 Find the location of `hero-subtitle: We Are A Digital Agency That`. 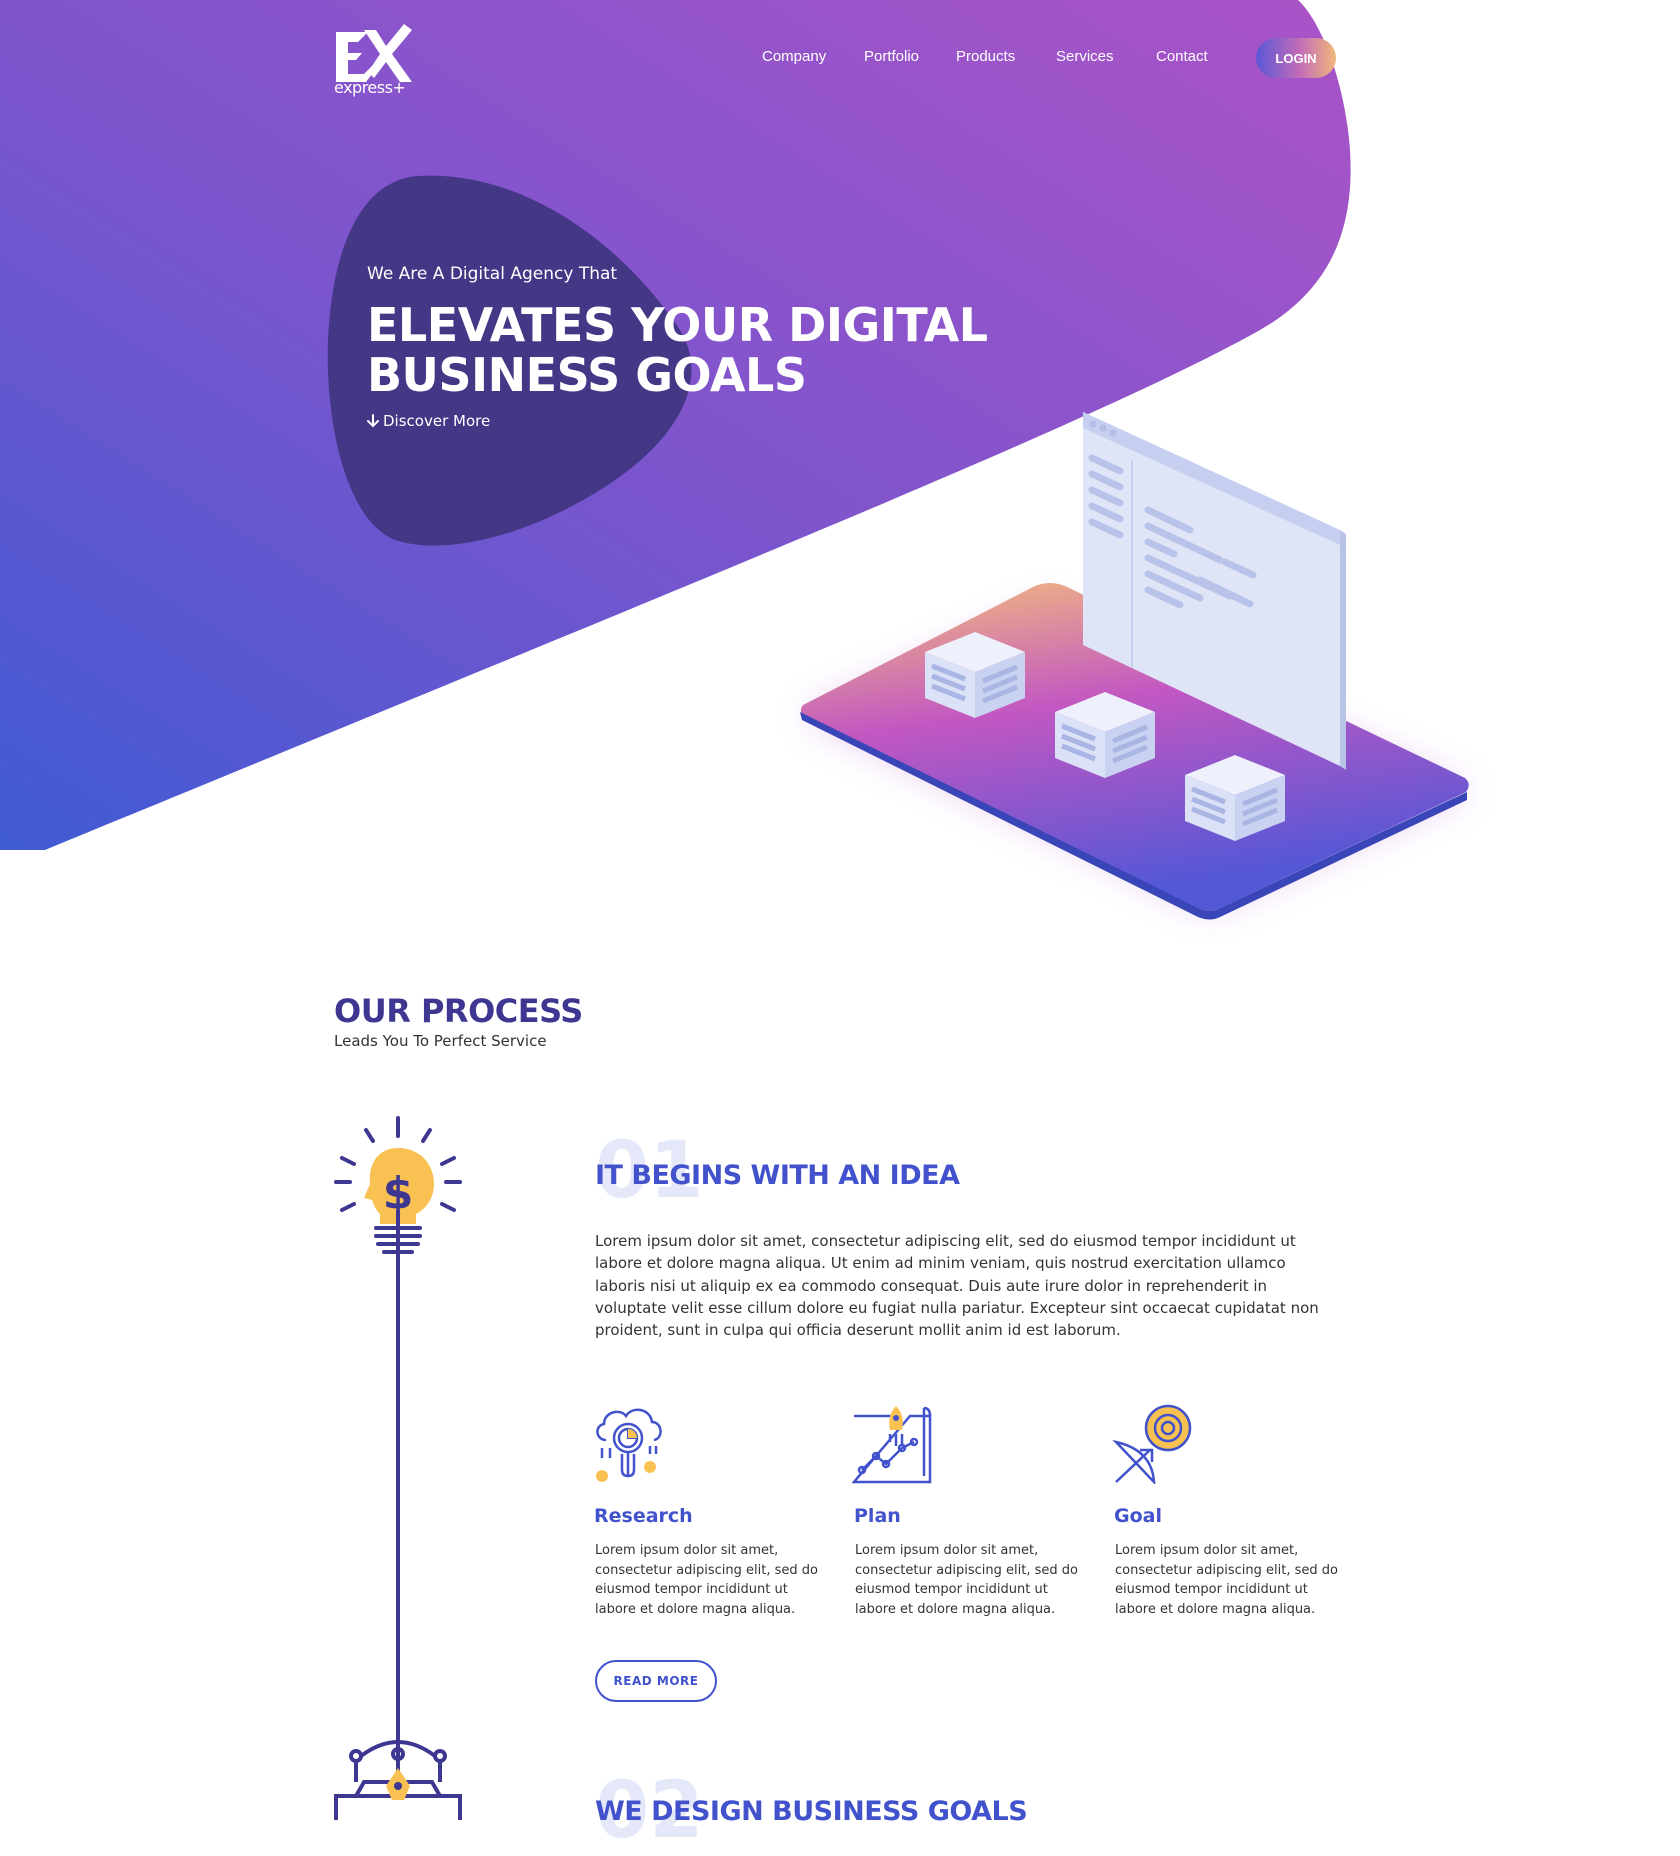

hero-subtitle: We Are A Digital Agency That is located at coordinates (492, 274).